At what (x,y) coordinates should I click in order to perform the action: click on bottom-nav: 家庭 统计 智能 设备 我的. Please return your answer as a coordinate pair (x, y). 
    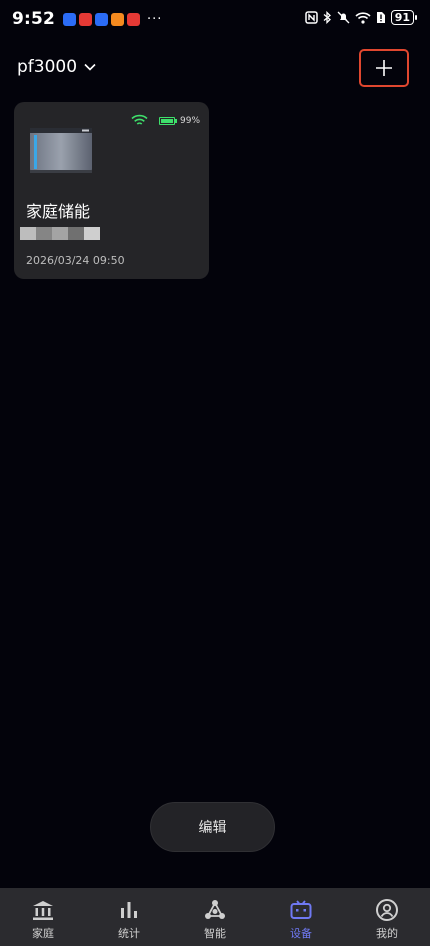
    Looking at the image, I should click on (215, 917).